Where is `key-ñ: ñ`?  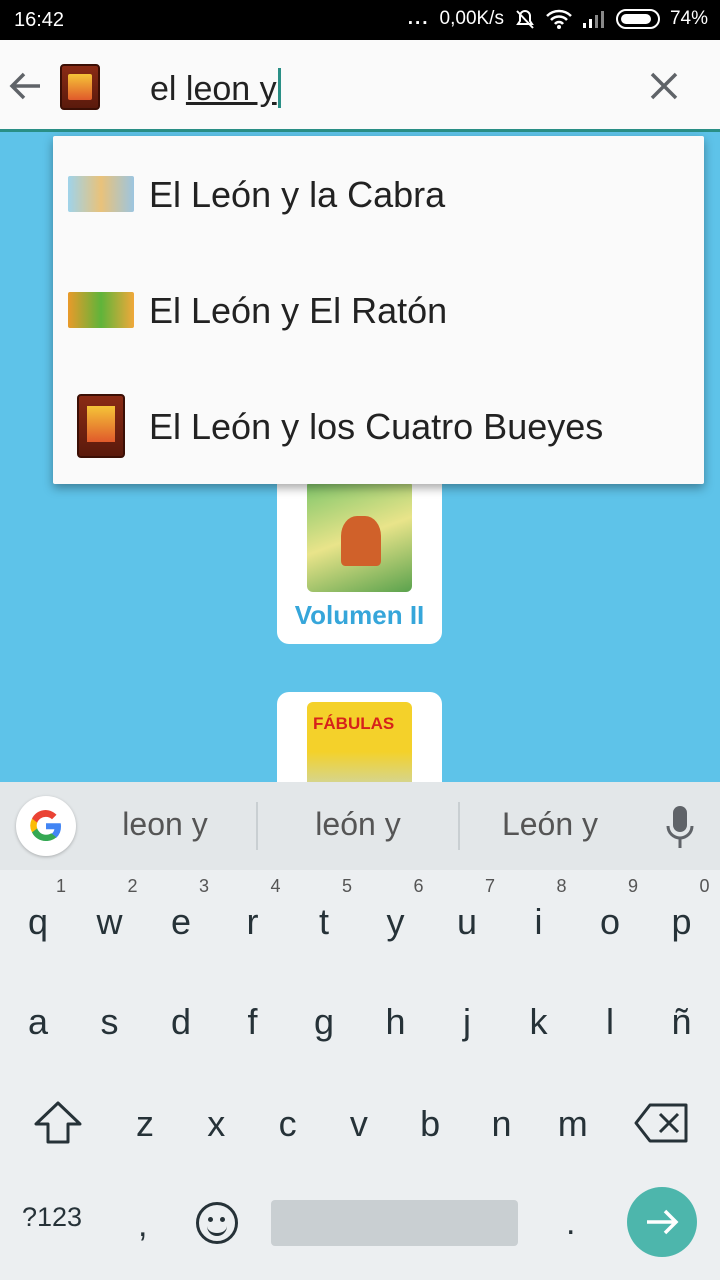
key-ñ: ñ is located at coordinates (682, 1022).